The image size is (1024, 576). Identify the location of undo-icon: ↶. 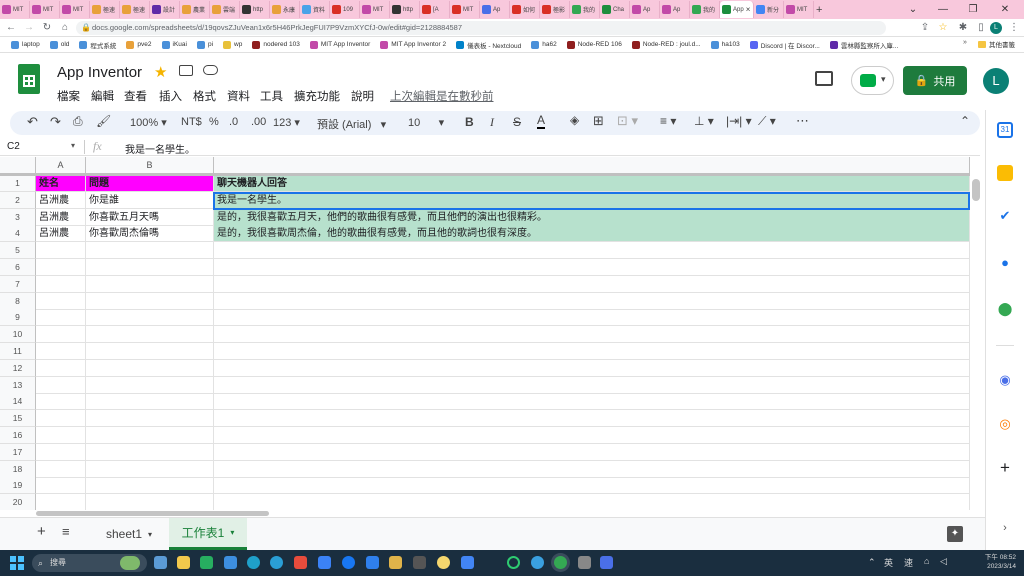
(32, 122).